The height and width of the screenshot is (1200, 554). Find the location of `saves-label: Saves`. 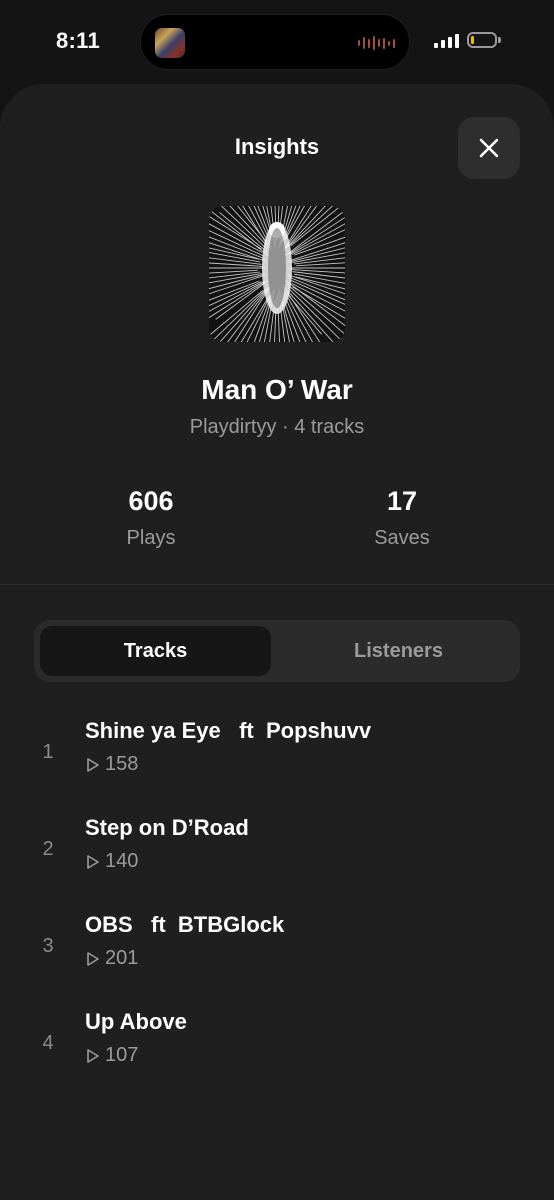

saves-label: Saves is located at coordinates (402, 538).